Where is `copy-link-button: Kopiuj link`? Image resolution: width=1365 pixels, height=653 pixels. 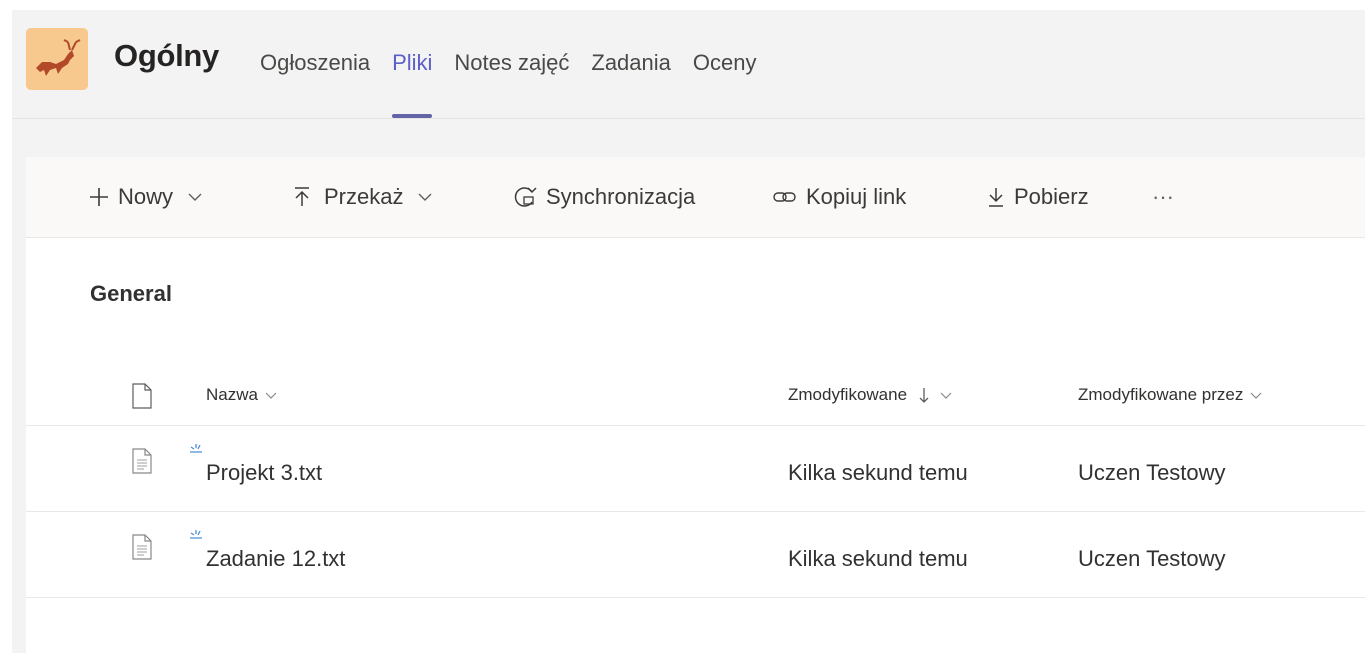 copy-link-button: Kopiuj link is located at coordinates (839, 197).